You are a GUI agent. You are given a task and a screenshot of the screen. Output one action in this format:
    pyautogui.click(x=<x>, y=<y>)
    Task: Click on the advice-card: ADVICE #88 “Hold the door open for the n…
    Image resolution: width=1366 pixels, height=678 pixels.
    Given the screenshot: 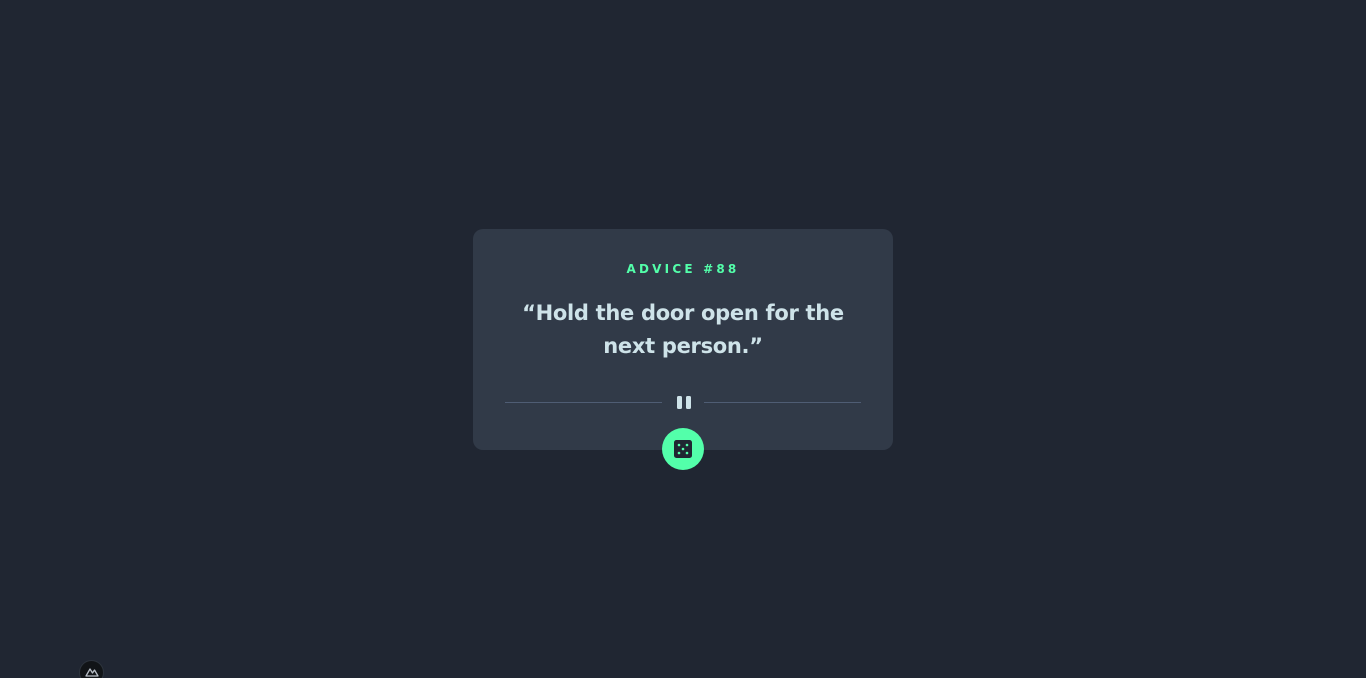 What is the action you would take?
    pyautogui.click(x=683, y=339)
    